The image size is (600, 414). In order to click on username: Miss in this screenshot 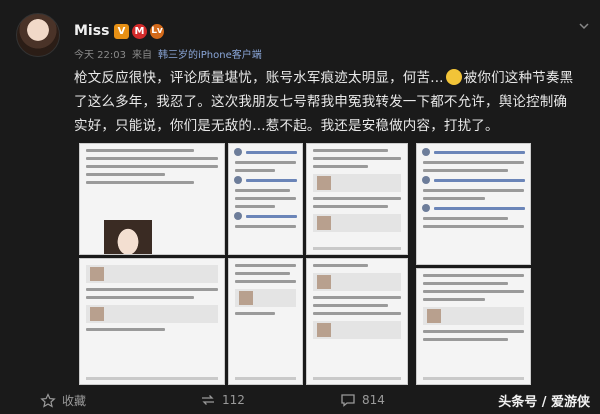, I will do `click(91, 31)`.